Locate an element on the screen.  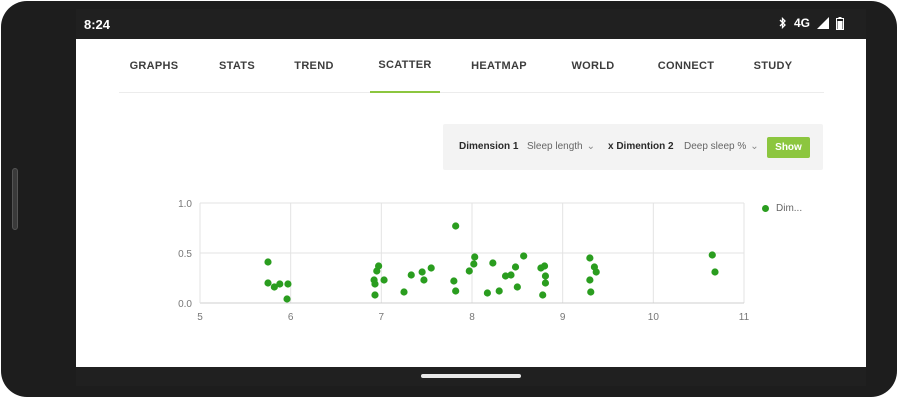
tab-graphs: GRAPHS is located at coordinates (154, 66).